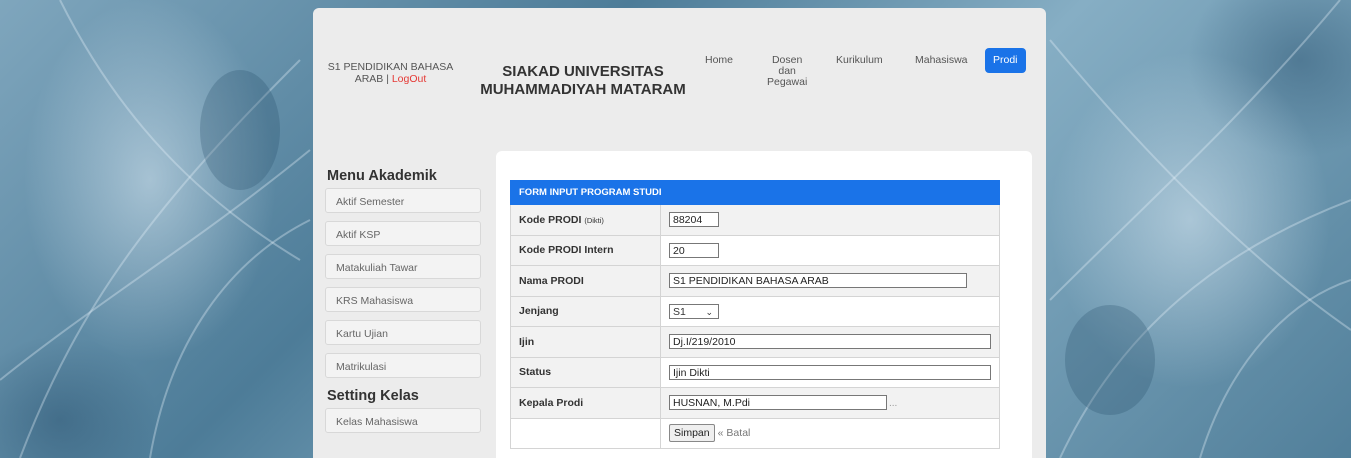  Describe the element at coordinates (585, 433) in the screenshot. I see `empty-cell` at that location.